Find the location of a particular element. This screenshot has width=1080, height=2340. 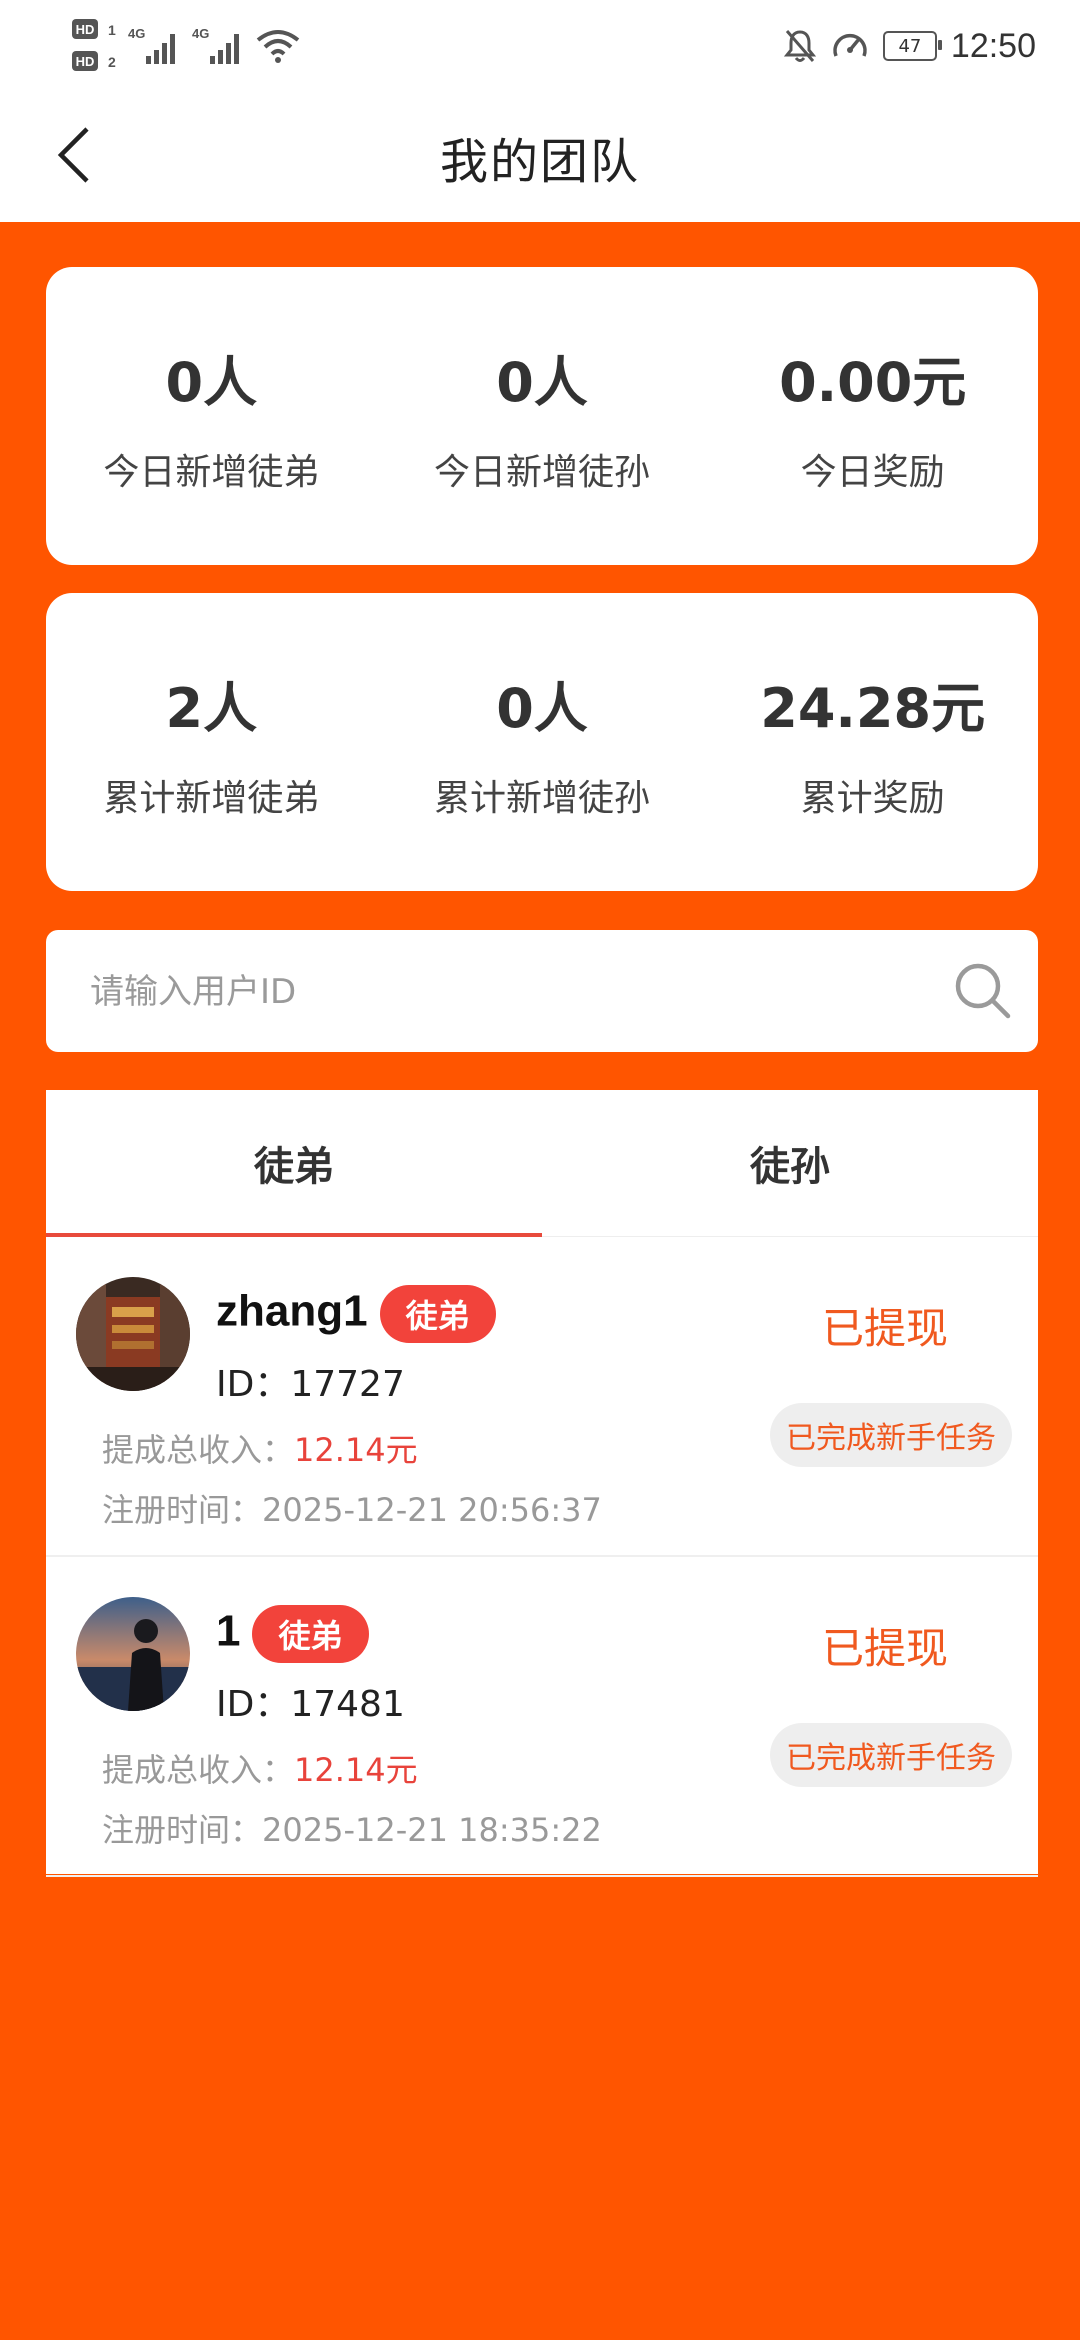

stat-value: 24.28元 is located at coordinates (873, 708).